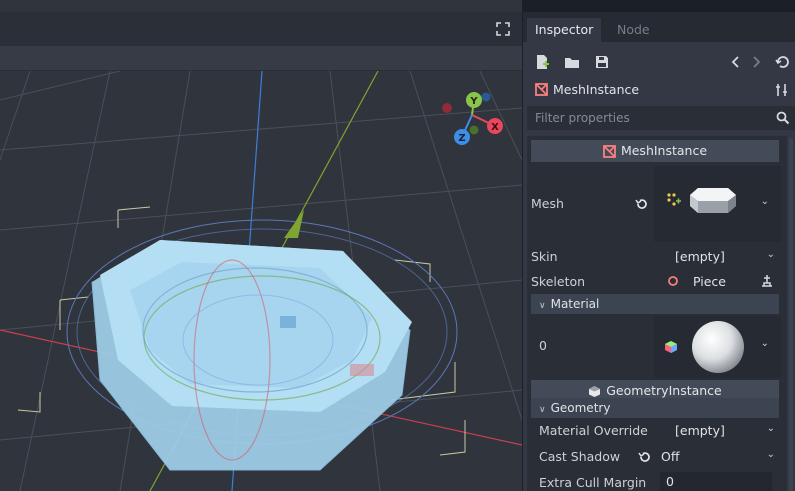 This screenshot has height=491, width=795. I want to click on assign-node-icon, so click(767, 281).